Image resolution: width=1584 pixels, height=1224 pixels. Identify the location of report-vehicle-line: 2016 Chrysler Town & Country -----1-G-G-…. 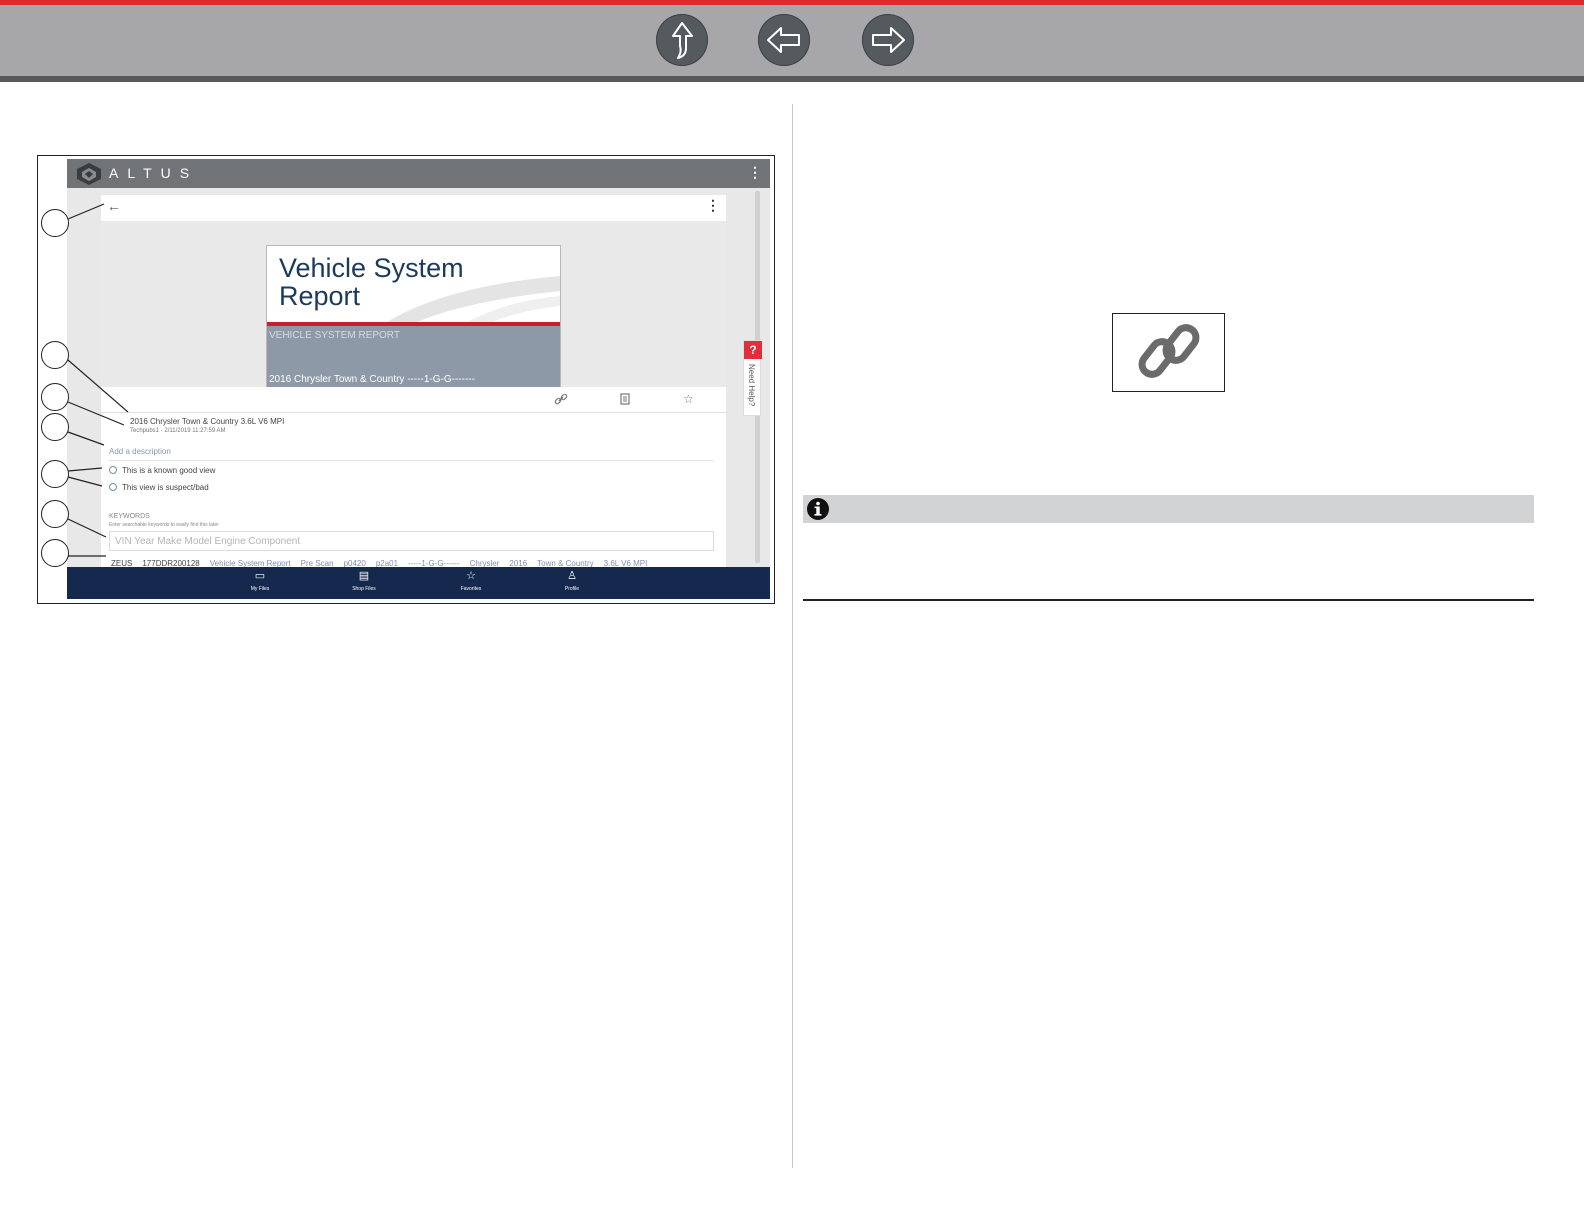
(372, 379).